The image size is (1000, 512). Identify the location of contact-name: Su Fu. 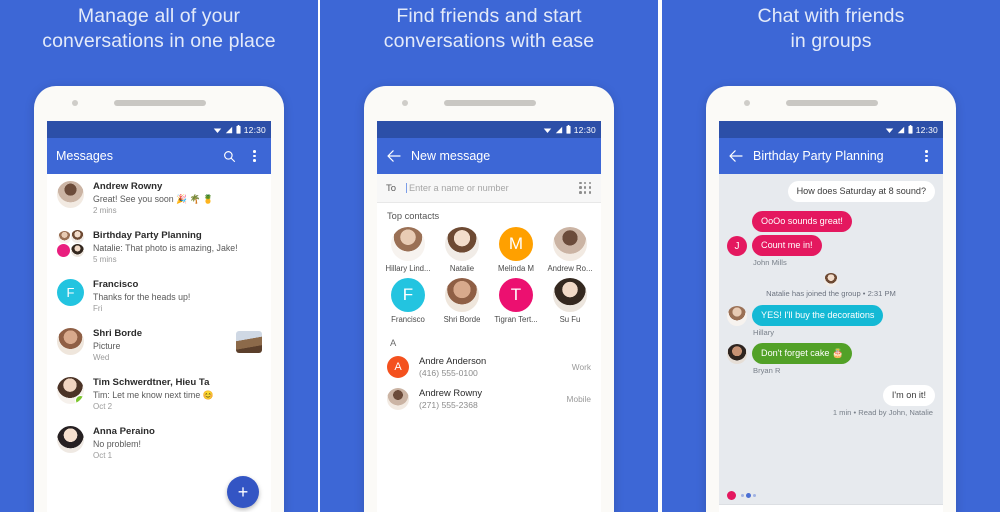
(570, 319).